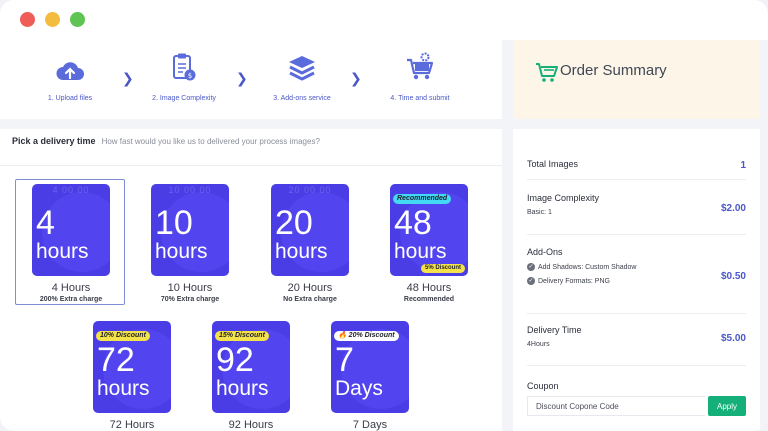  Describe the element at coordinates (545, 252) in the screenshot. I see `add-ons-label: Add-Ons` at that location.